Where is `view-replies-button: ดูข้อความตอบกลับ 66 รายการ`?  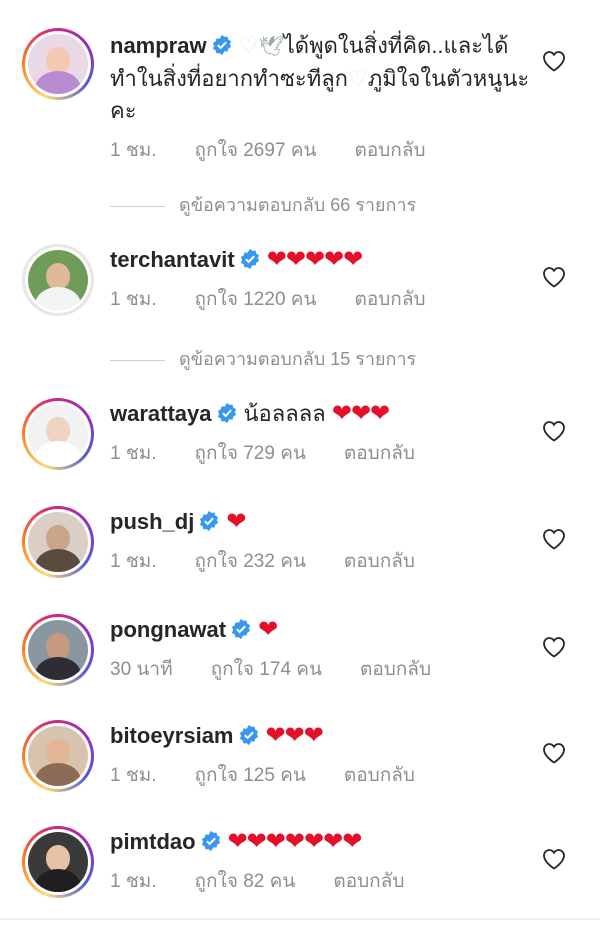
view-replies-button: ดูข้อความตอบกลับ 66 รายการ is located at coordinates (263, 204).